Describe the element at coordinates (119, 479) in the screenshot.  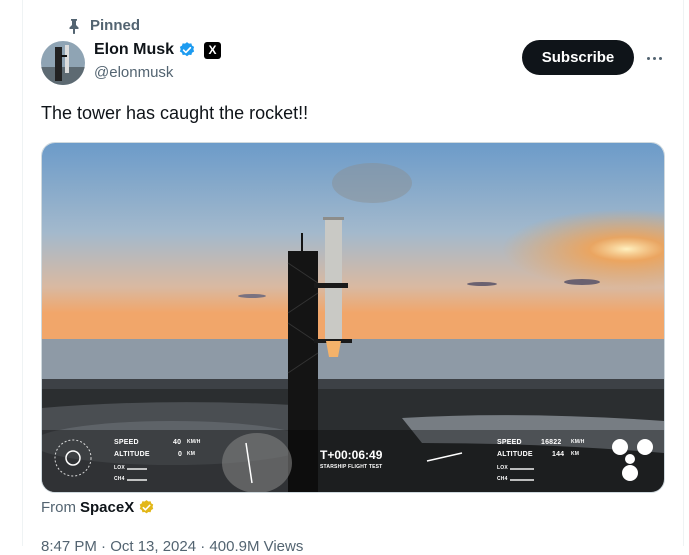
I see `booster-ch4-label: CH4` at that location.